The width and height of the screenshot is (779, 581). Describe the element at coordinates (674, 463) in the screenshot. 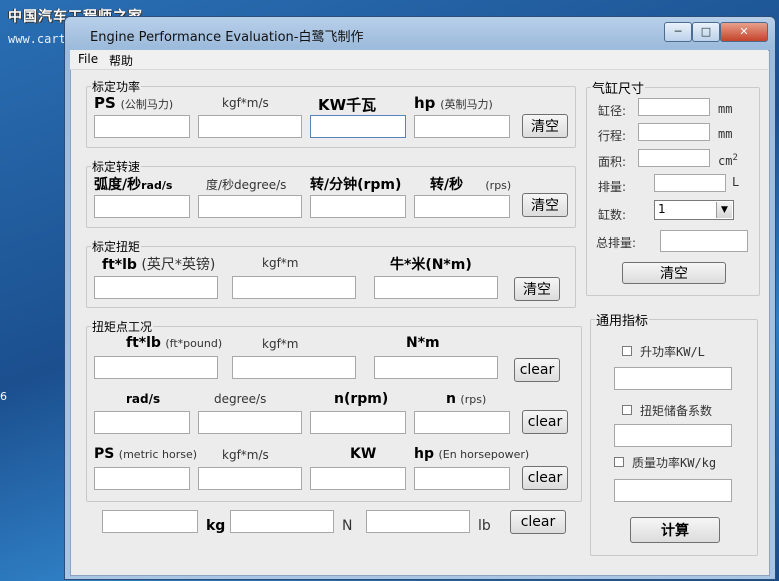

I see `mass-power-label: 质量功率KW/kg` at that location.